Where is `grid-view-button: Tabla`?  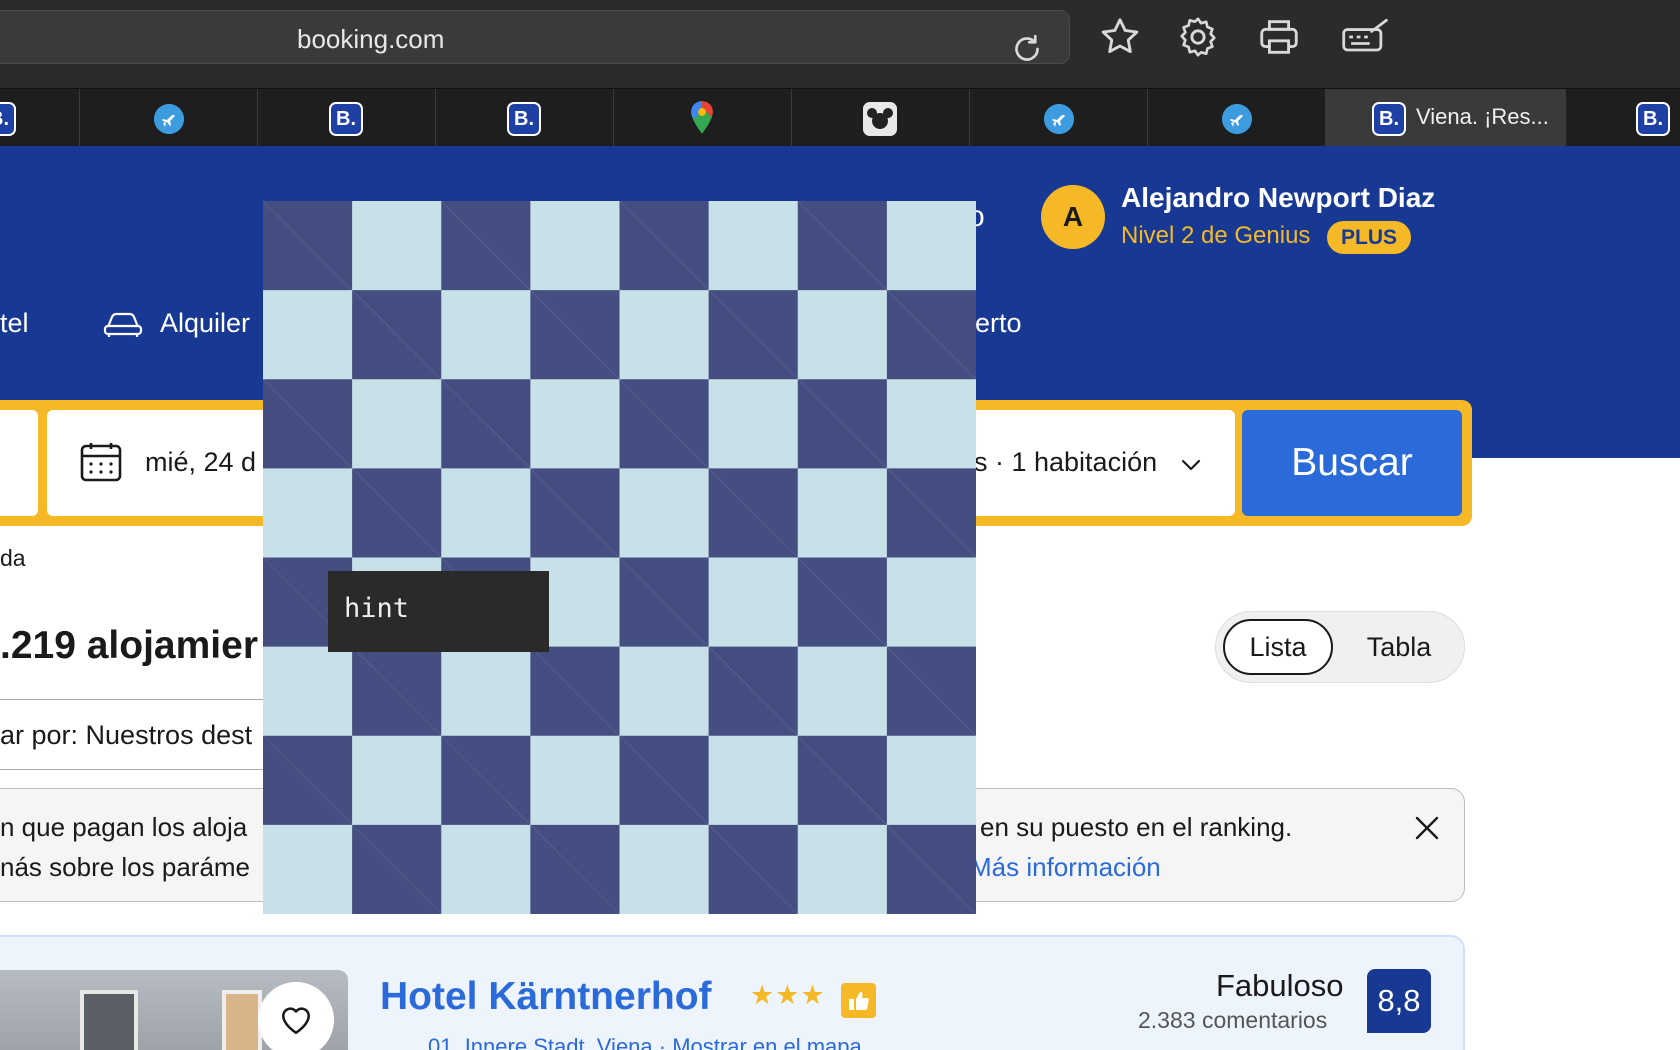
grid-view-button: Tabla is located at coordinates (1399, 647).